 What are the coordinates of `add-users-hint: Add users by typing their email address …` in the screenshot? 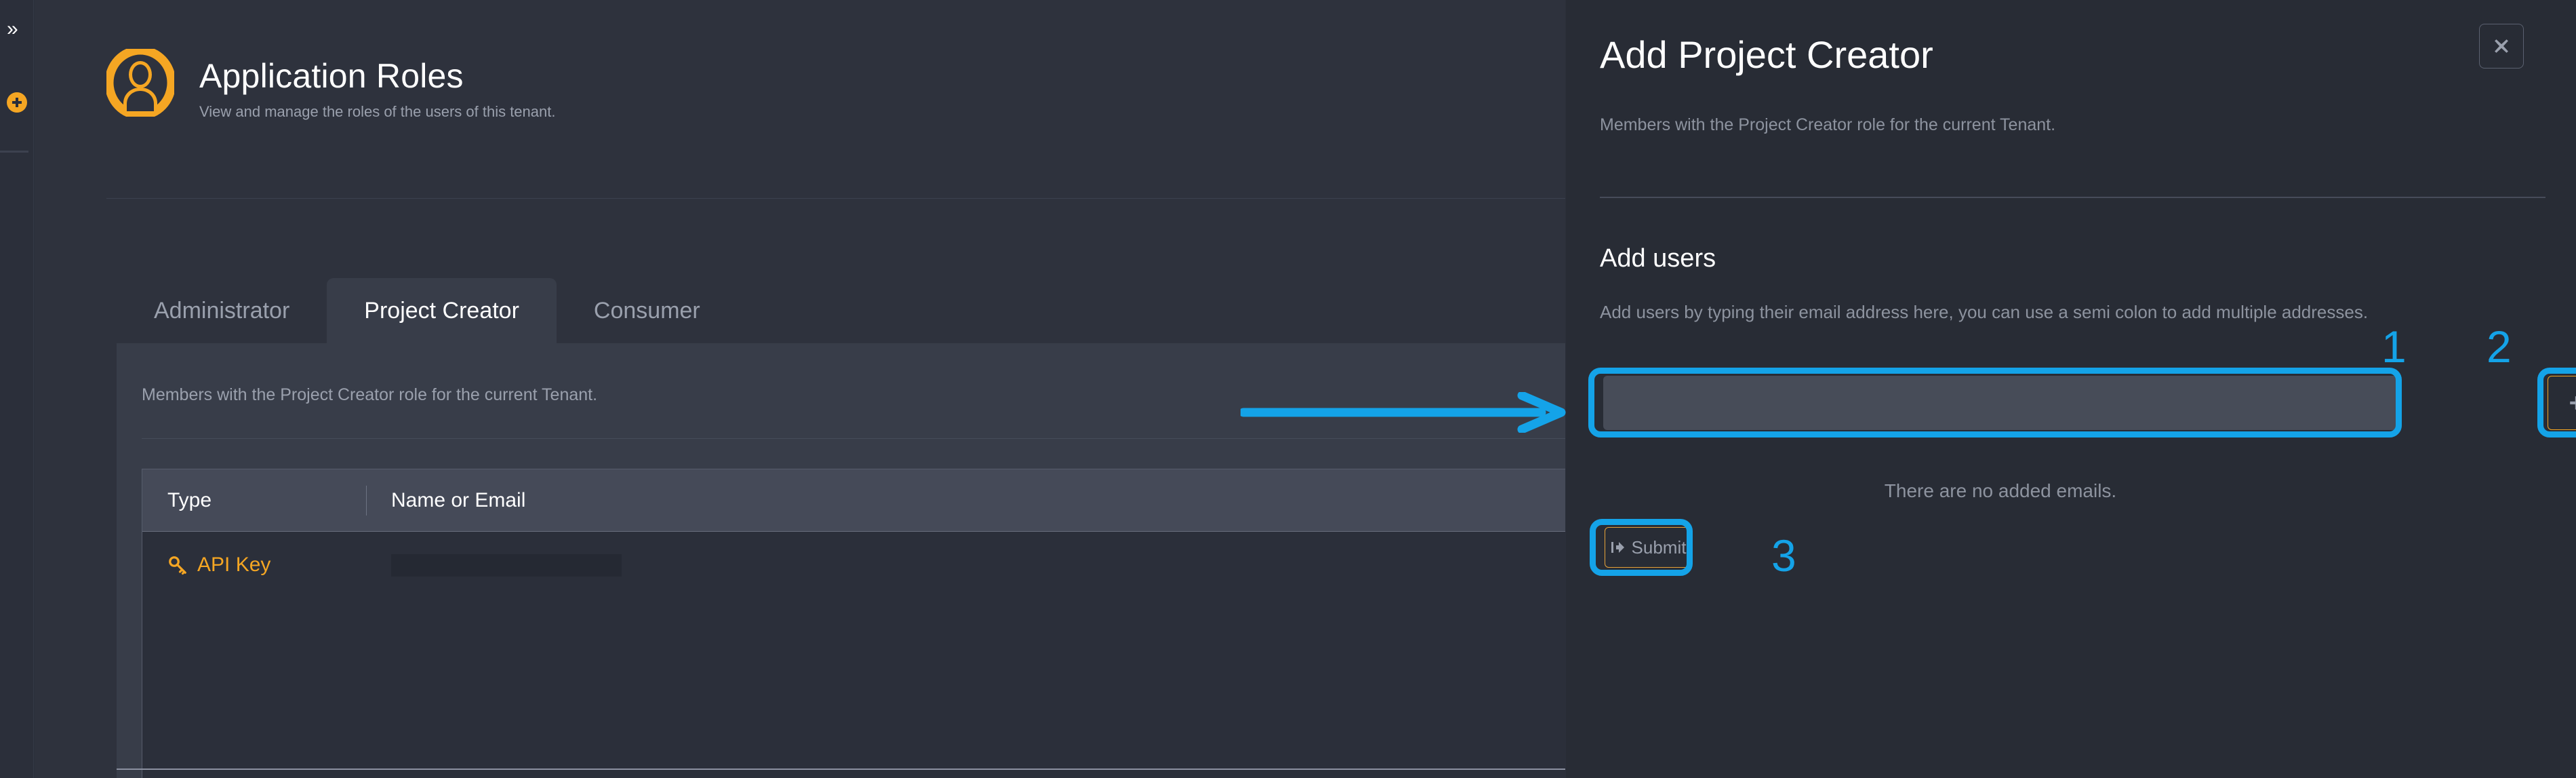 It's located at (1984, 312).